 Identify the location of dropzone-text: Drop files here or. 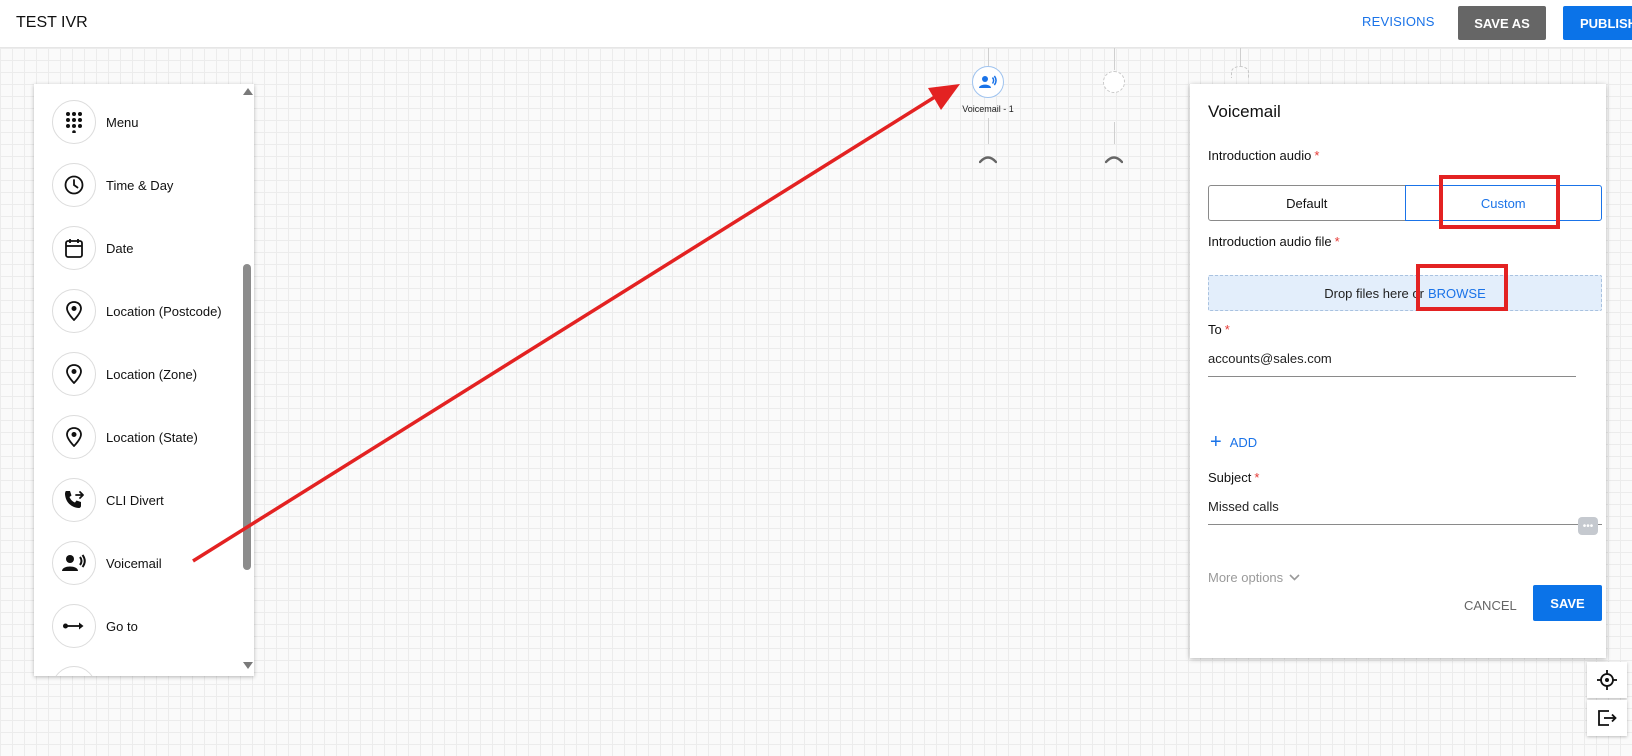
(1374, 293).